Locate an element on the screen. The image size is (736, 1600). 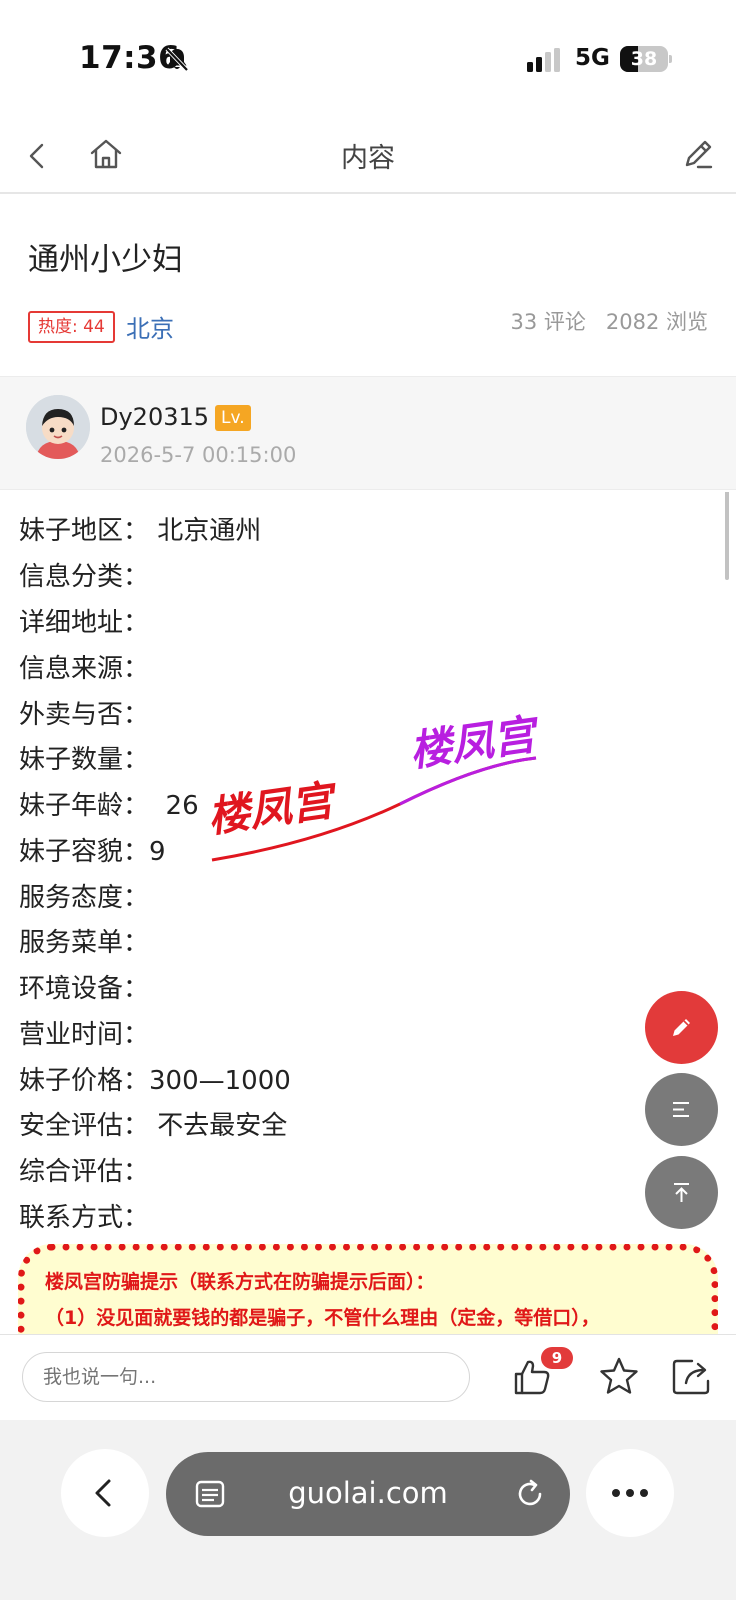
notice-line-2: （1）没见面就要钱的都是骗子，不管什么理由（定金，等借口）， is located at coordinates (322, 1318).